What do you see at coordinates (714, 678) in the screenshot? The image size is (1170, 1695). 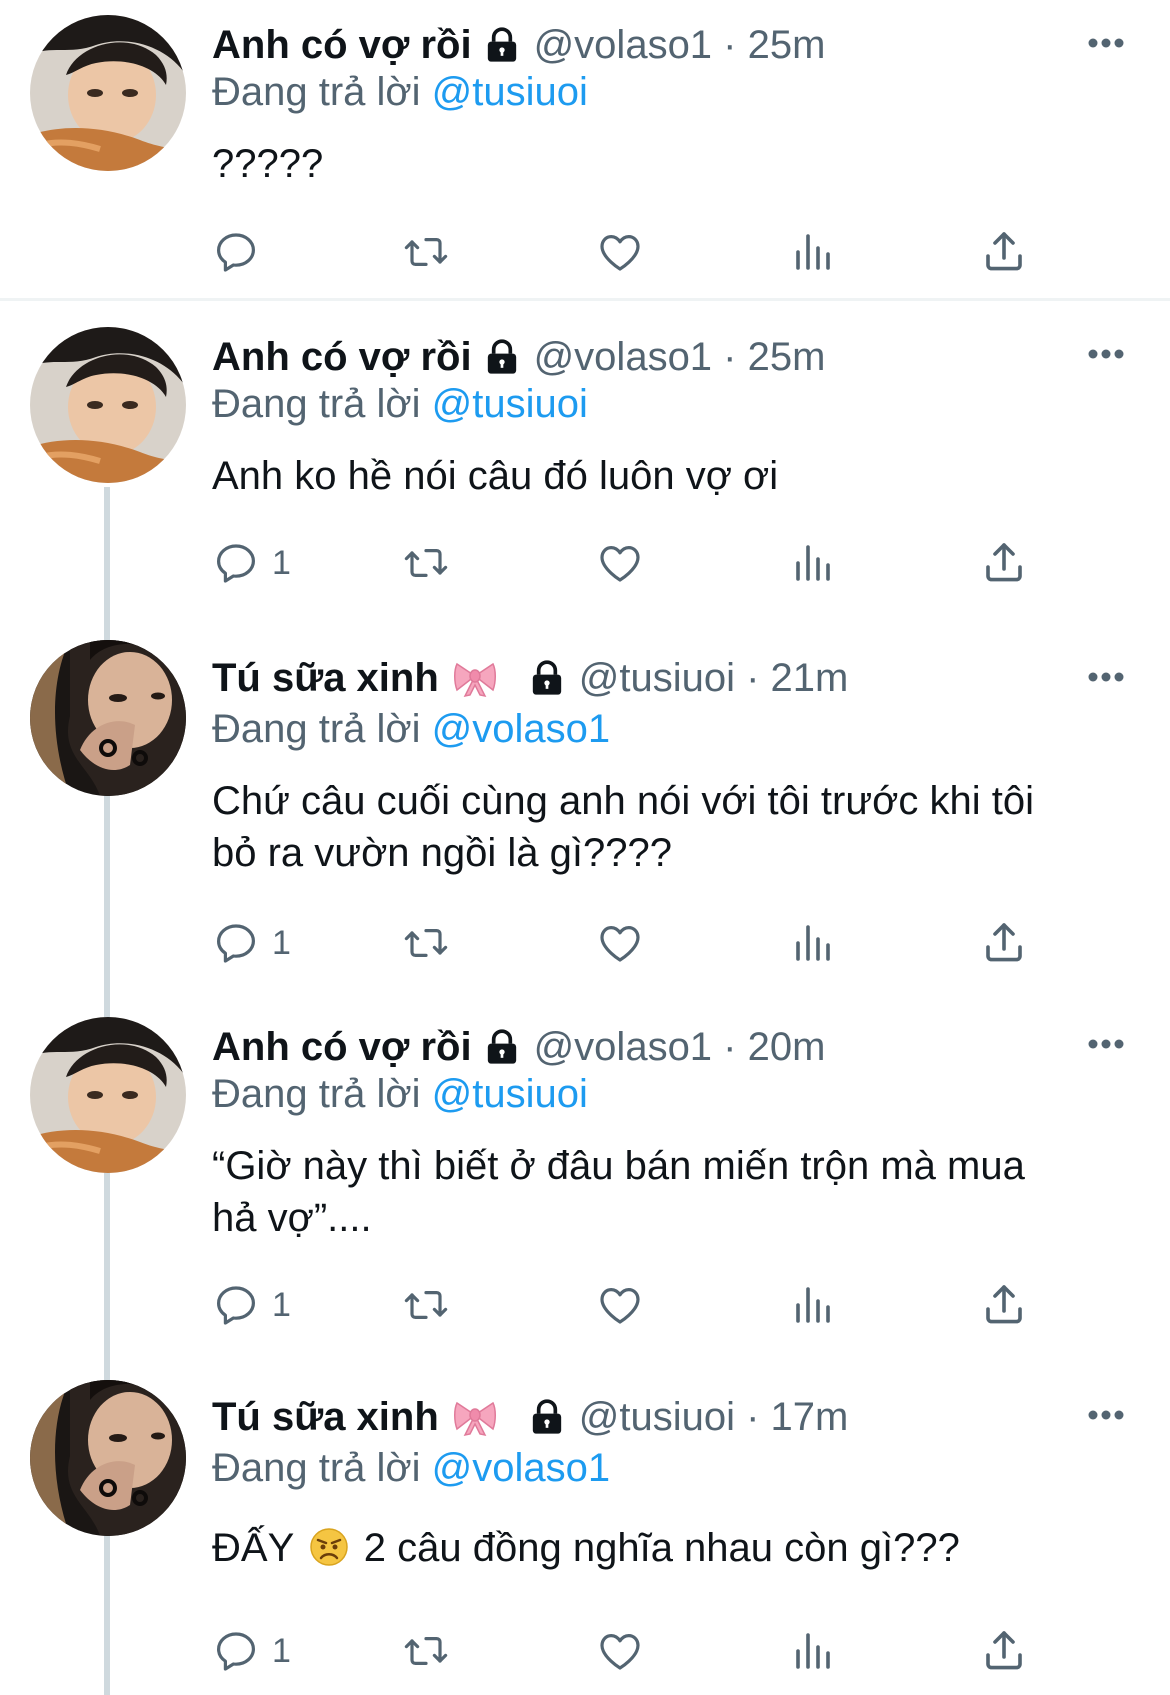 I see `handle-time: @tusiuoi · 21m` at bounding box center [714, 678].